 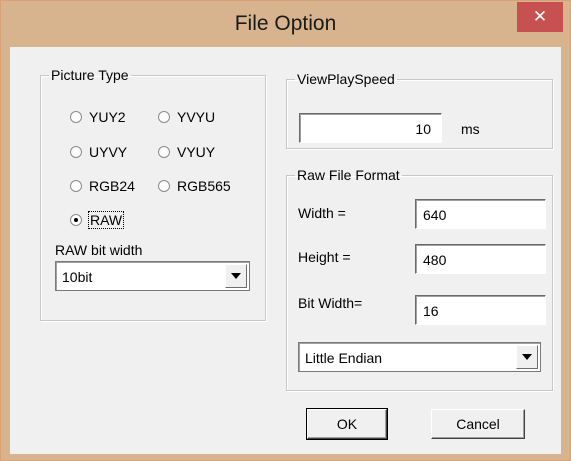 What do you see at coordinates (346, 79) in the screenshot?
I see `view-play-speed-legend: ViewPlaySpeed` at bounding box center [346, 79].